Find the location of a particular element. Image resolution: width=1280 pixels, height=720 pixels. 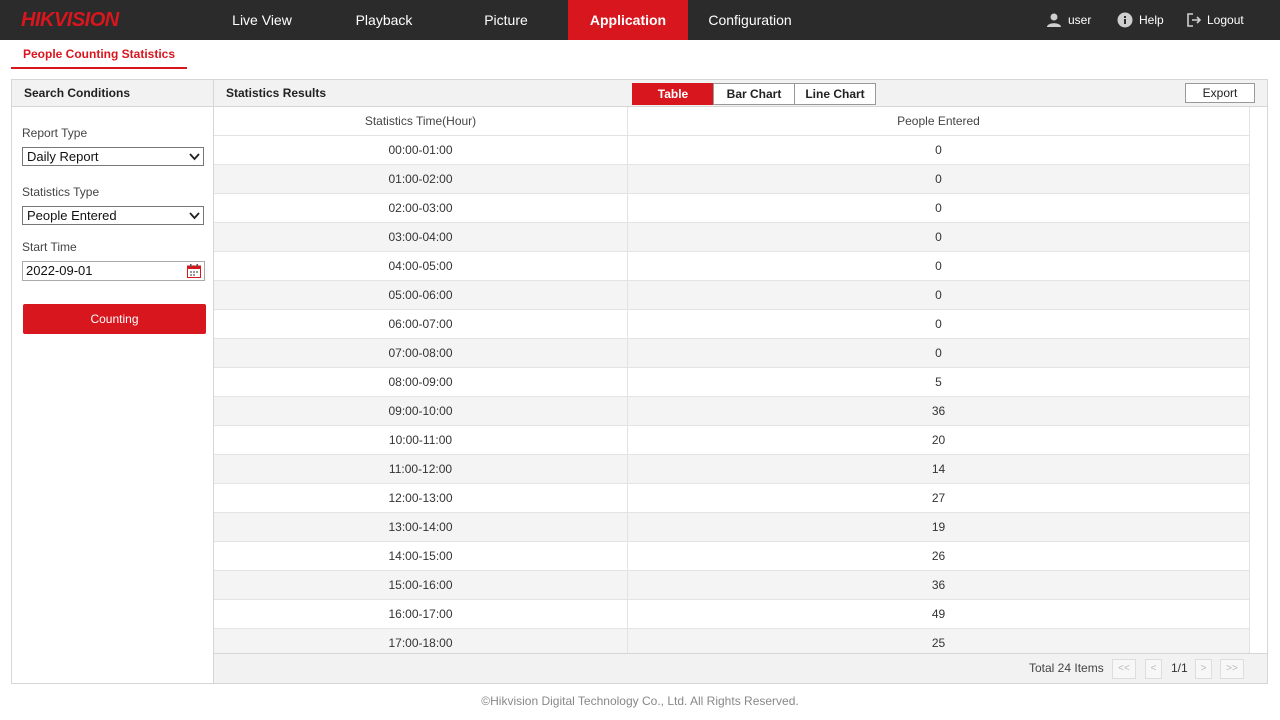

cell-people-entered: 20 is located at coordinates (938, 440).